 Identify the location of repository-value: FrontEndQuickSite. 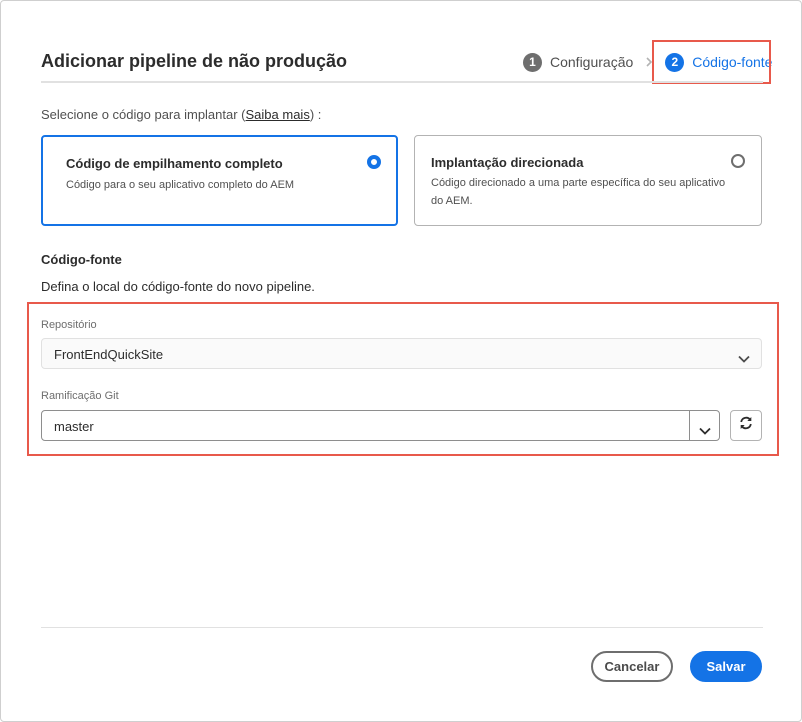
(109, 354).